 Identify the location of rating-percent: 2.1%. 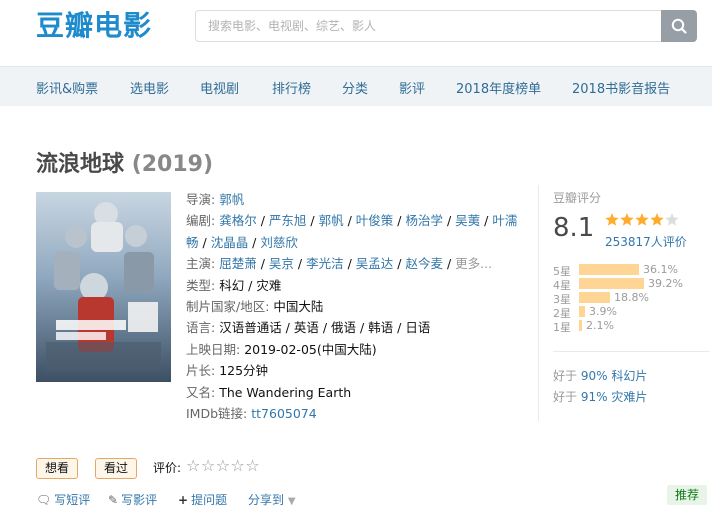
(600, 325).